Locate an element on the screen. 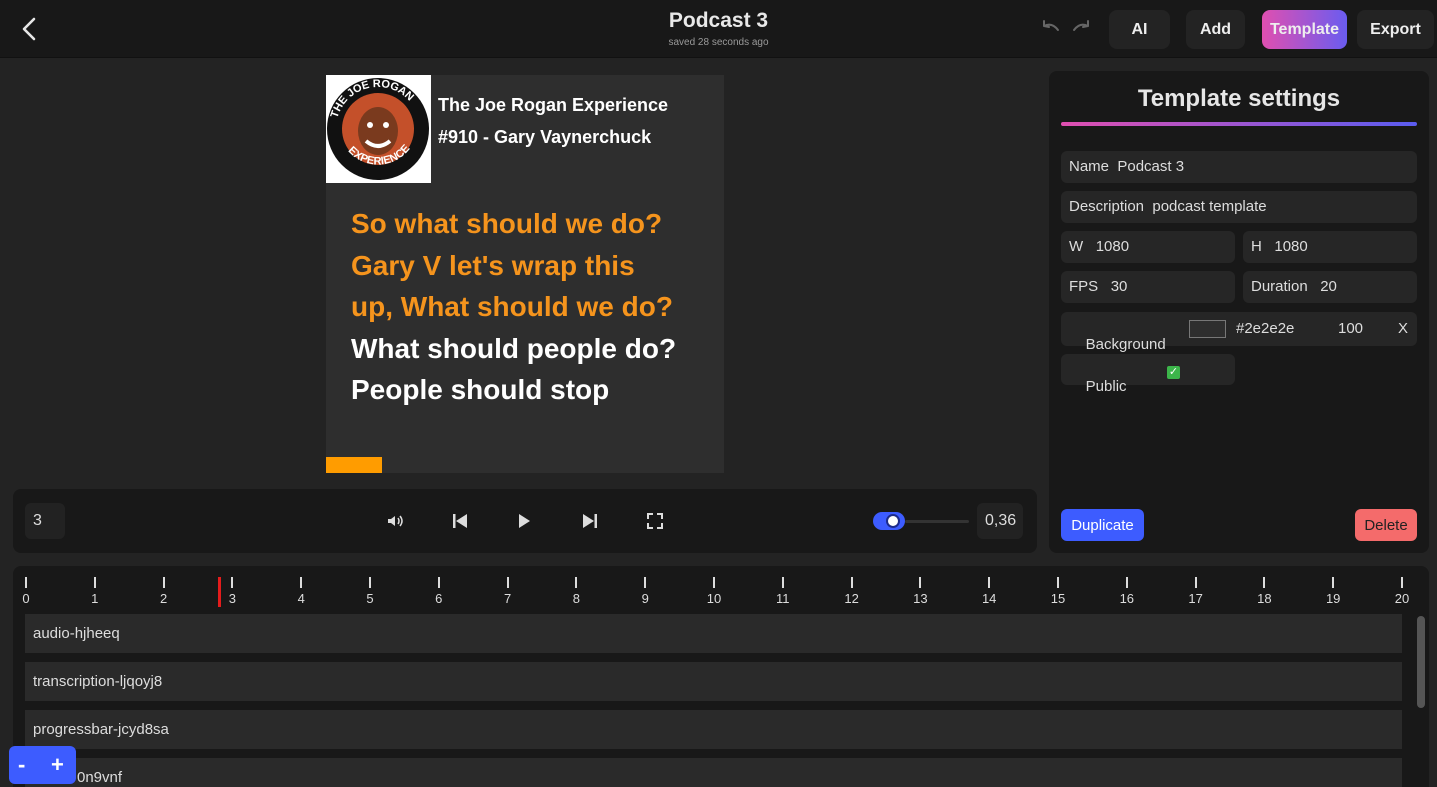 This screenshot has width=1437, height=787. background-color-value: #2e2e2e is located at coordinates (1265, 328).